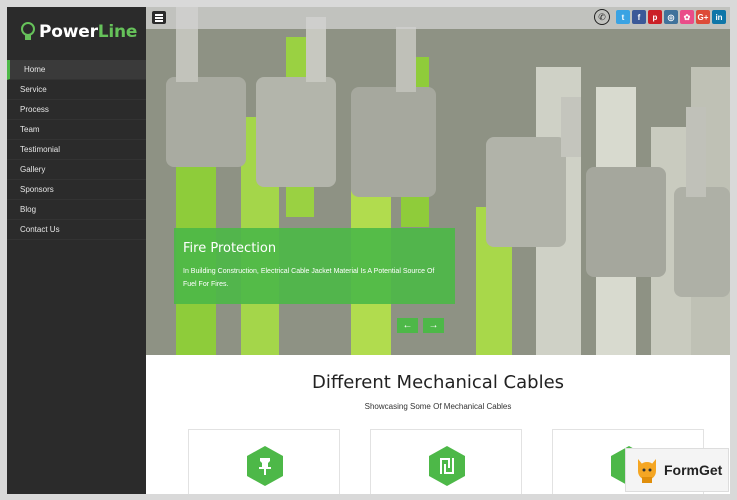  I want to click on arrow-right-icon: →, so click(433, 325).